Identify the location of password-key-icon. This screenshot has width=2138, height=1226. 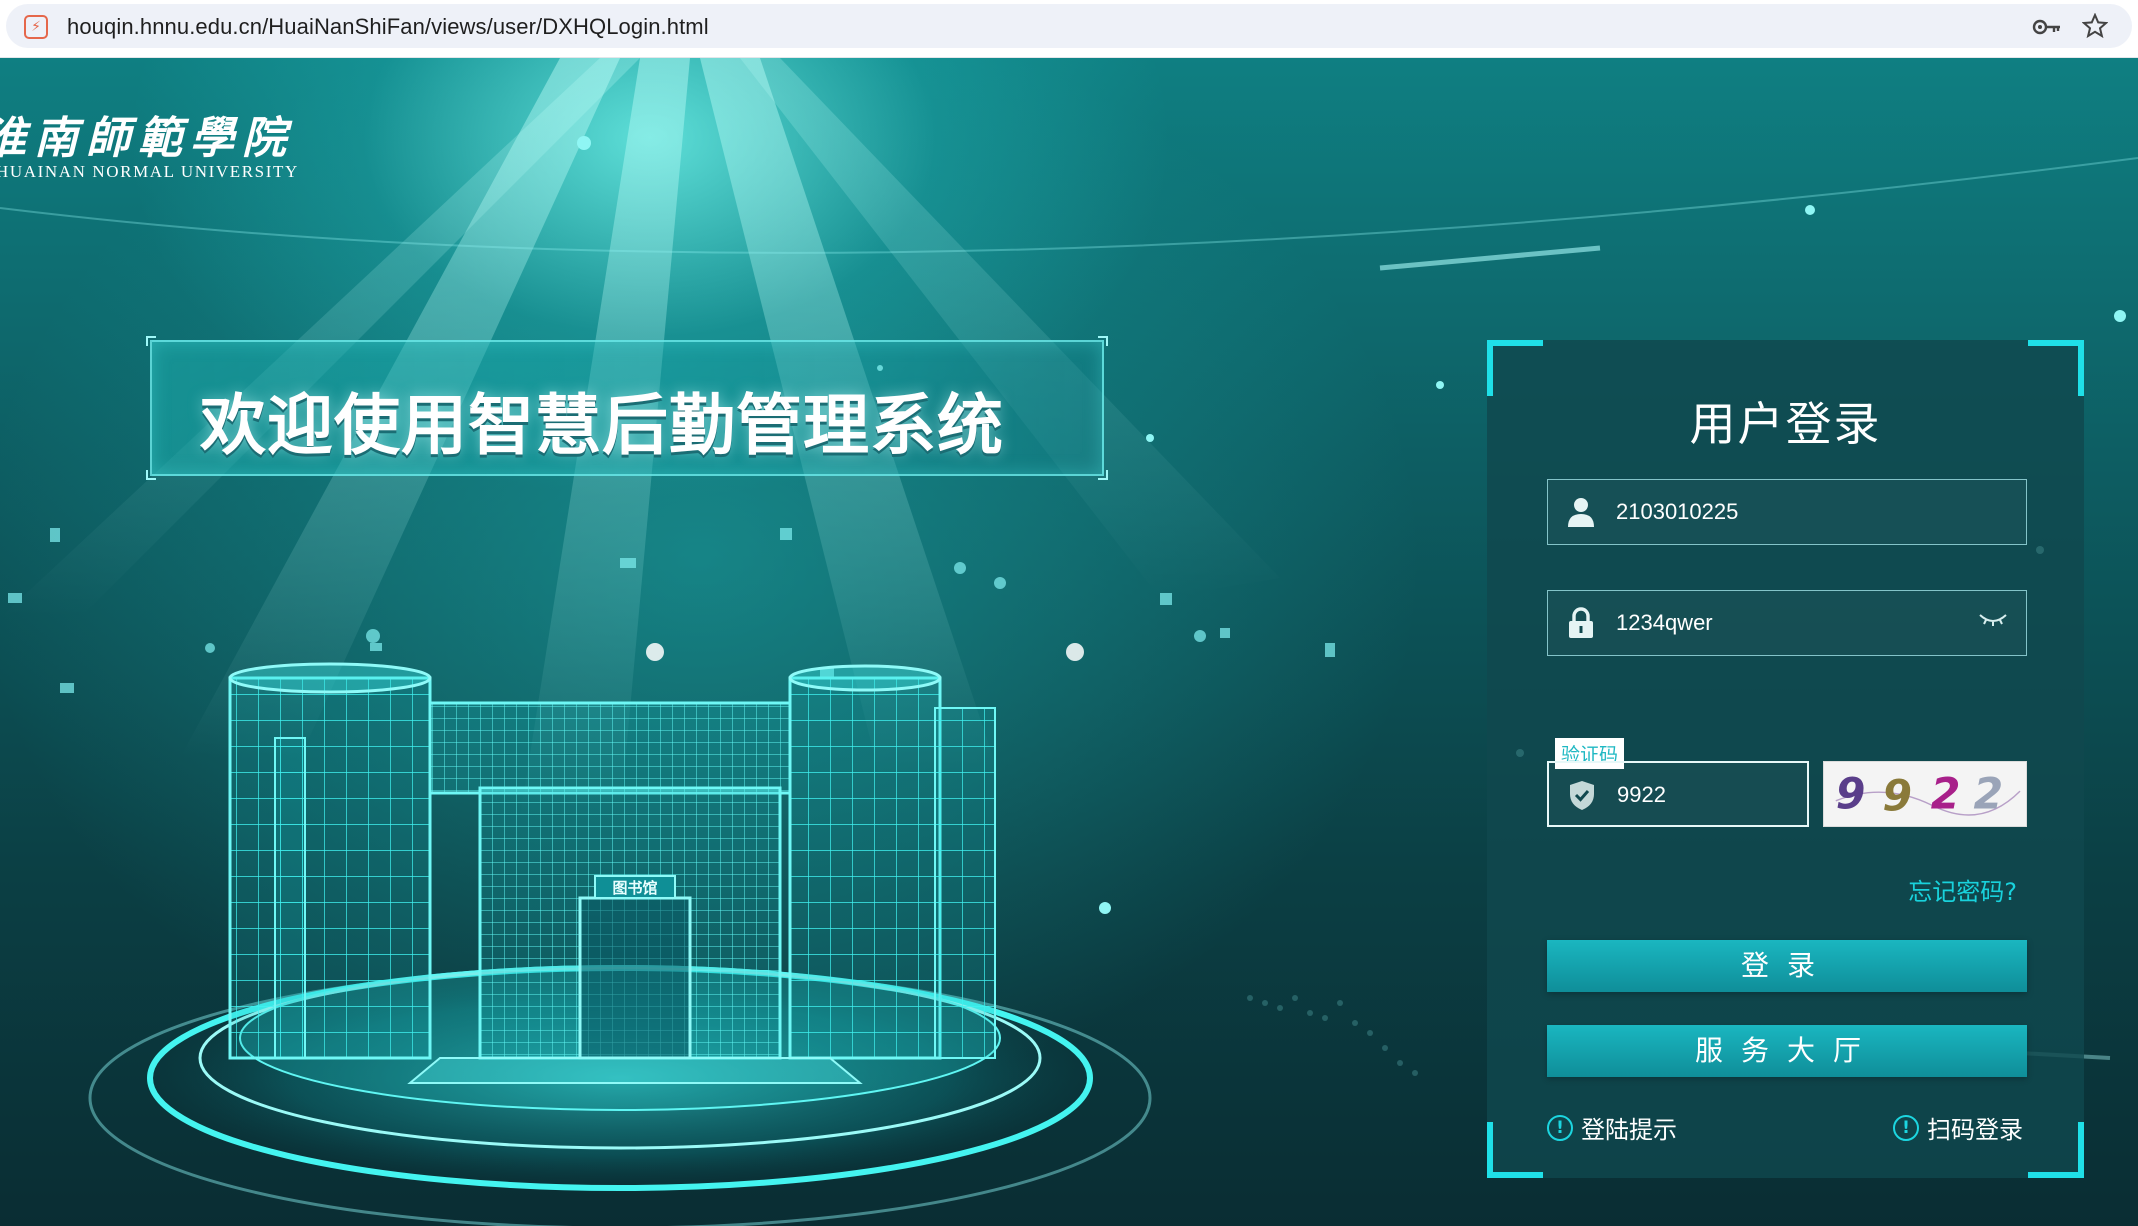
(2047, 27).